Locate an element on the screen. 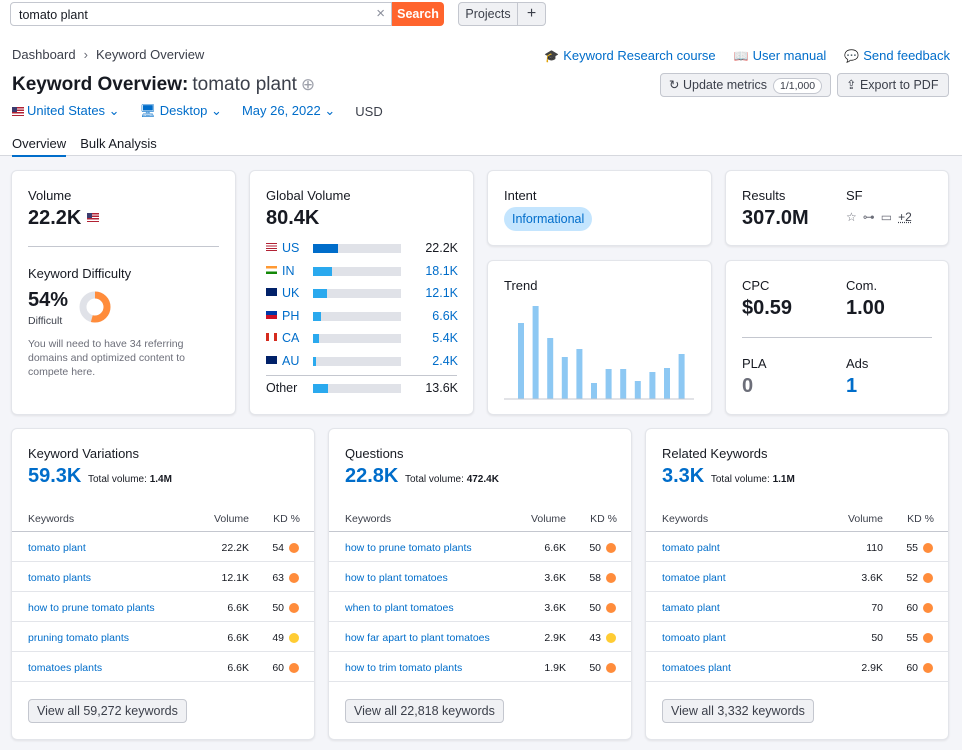 Image resolution: width=962 pixels, height=750 pixels. table-row: pruning tomato plants 6.6K 49 is located at coordinates (163, 637).